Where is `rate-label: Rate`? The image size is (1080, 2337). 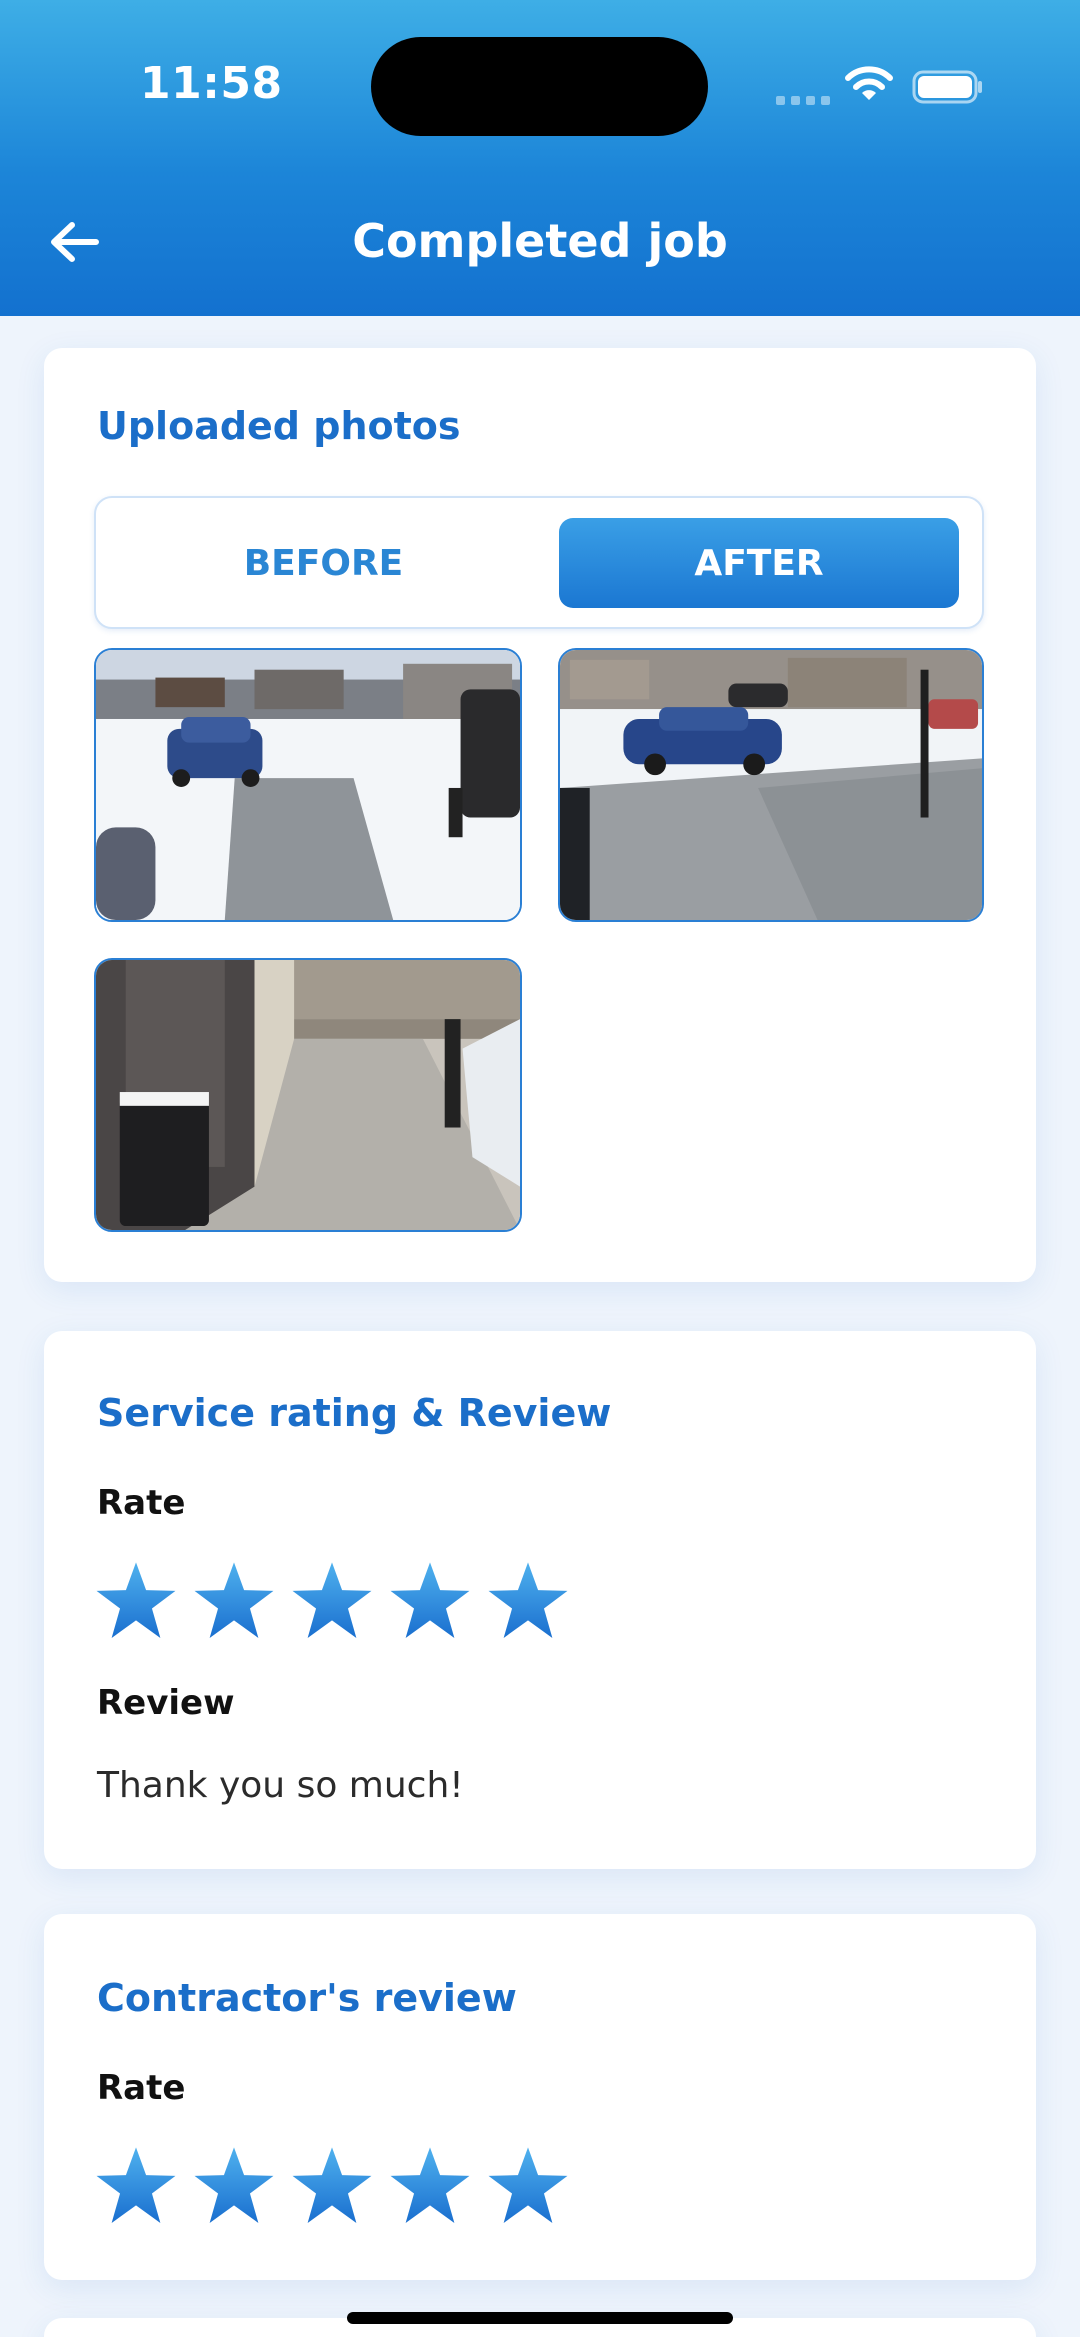 rate-label: Rate is located at coordinates (141, 1503).